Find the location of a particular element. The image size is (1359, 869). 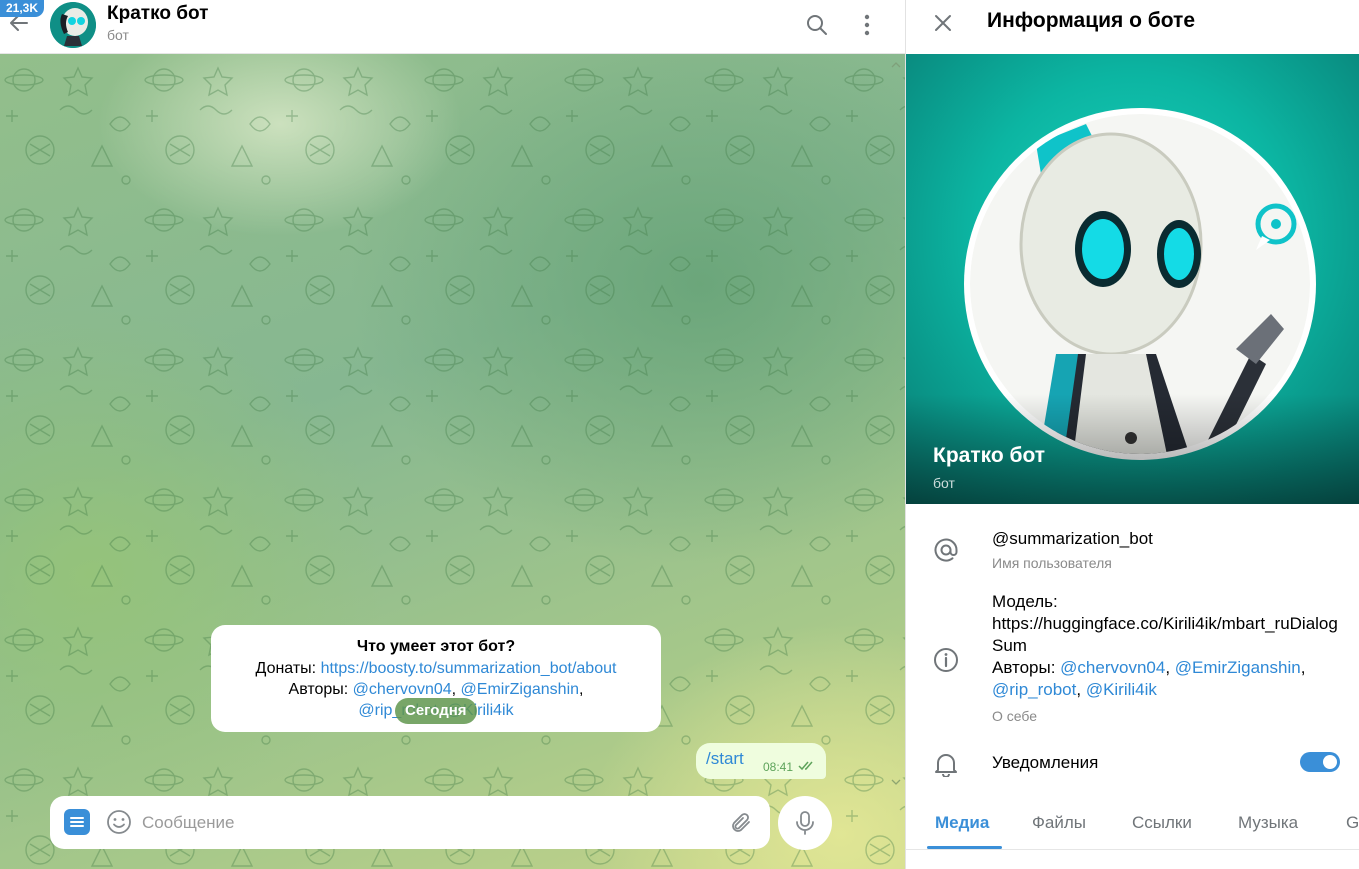

bell-icon is located at coordinates (946, 764).